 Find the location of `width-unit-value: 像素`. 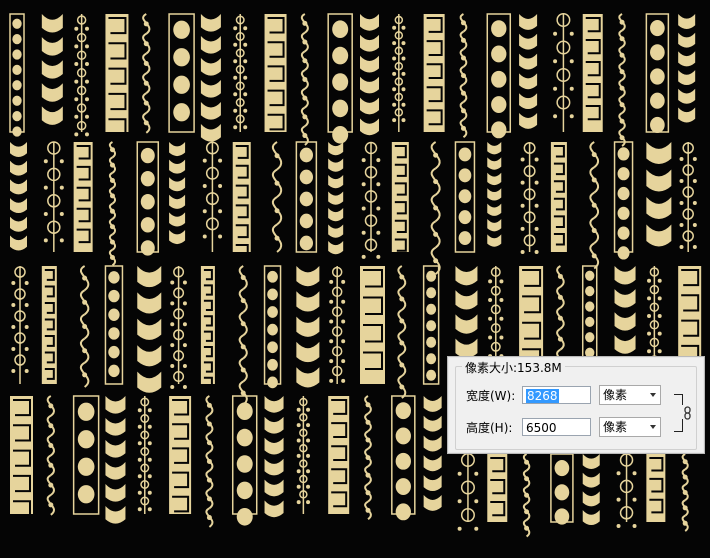

width-unit-value: 像素 is located at coordinates (615, 395).